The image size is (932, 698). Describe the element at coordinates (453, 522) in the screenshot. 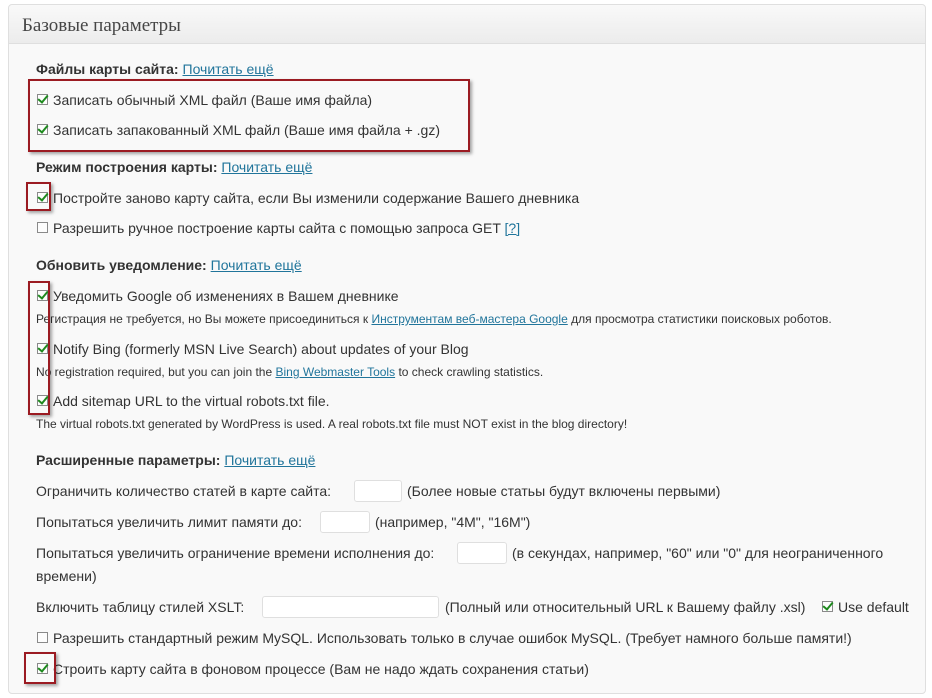

I see `memory-note: (например, "4M", "16M")` at that location.